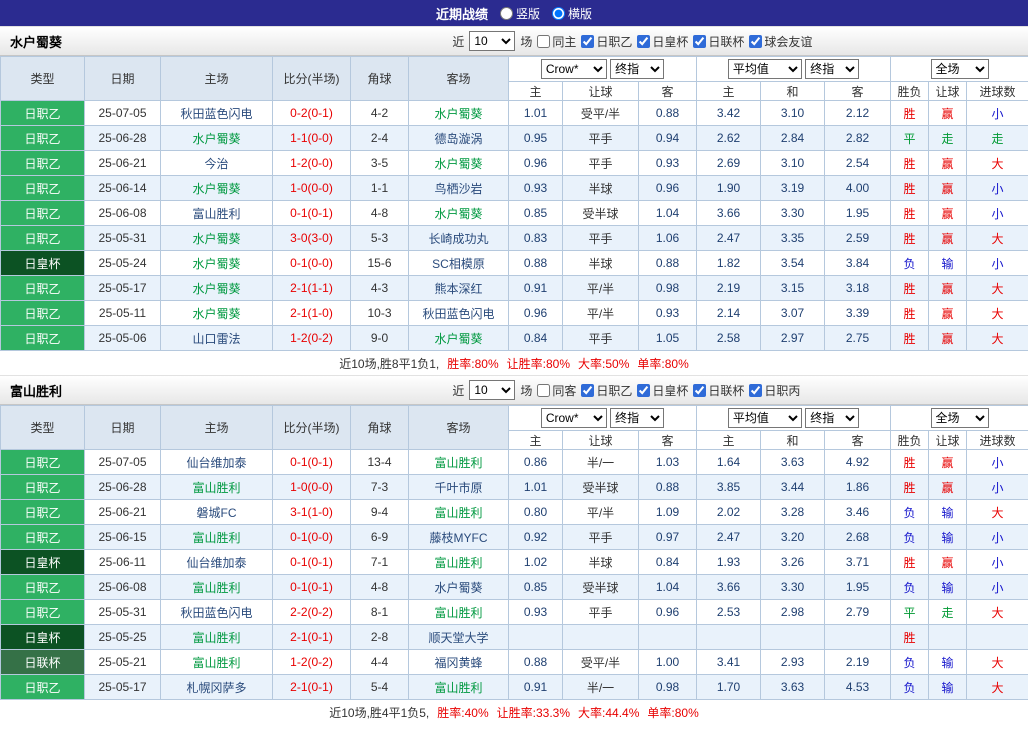  Describe the element at coordinates (774, 390) in the screenshot. I see `league-filter-checkbox-label: 日职丙` at that location.